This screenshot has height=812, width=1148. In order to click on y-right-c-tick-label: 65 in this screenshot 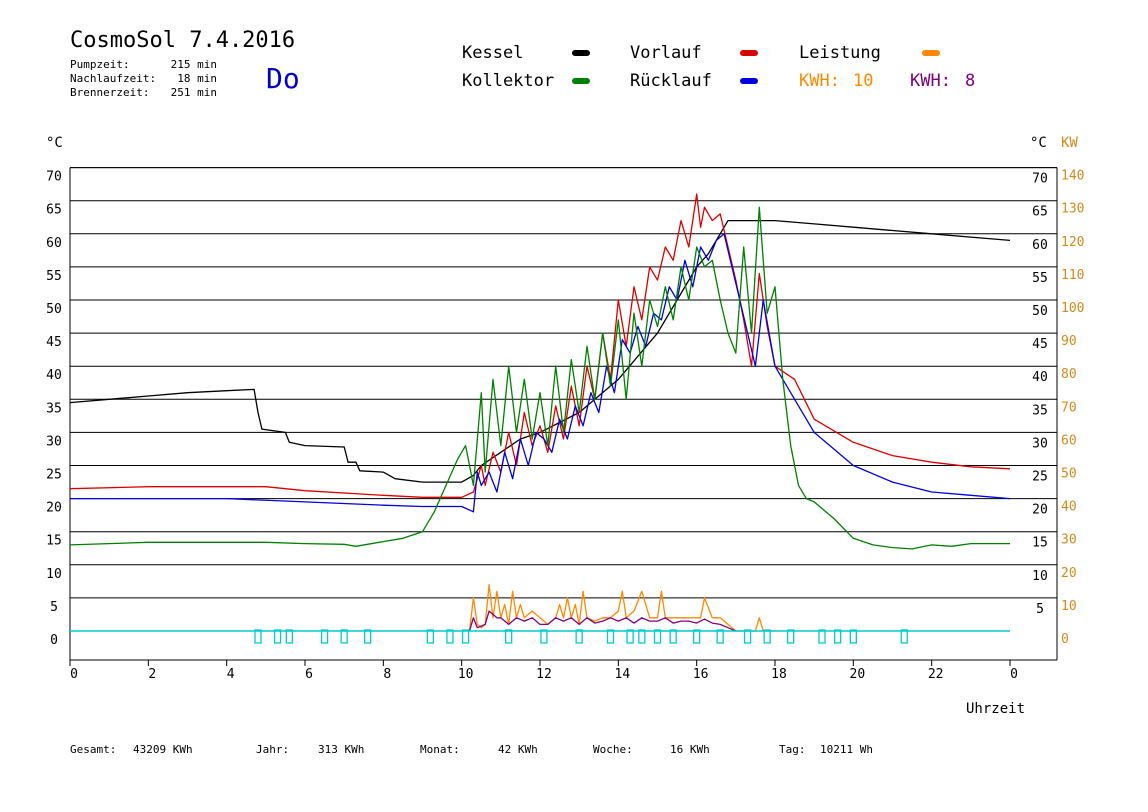, I will do `click(1040, 212)`.